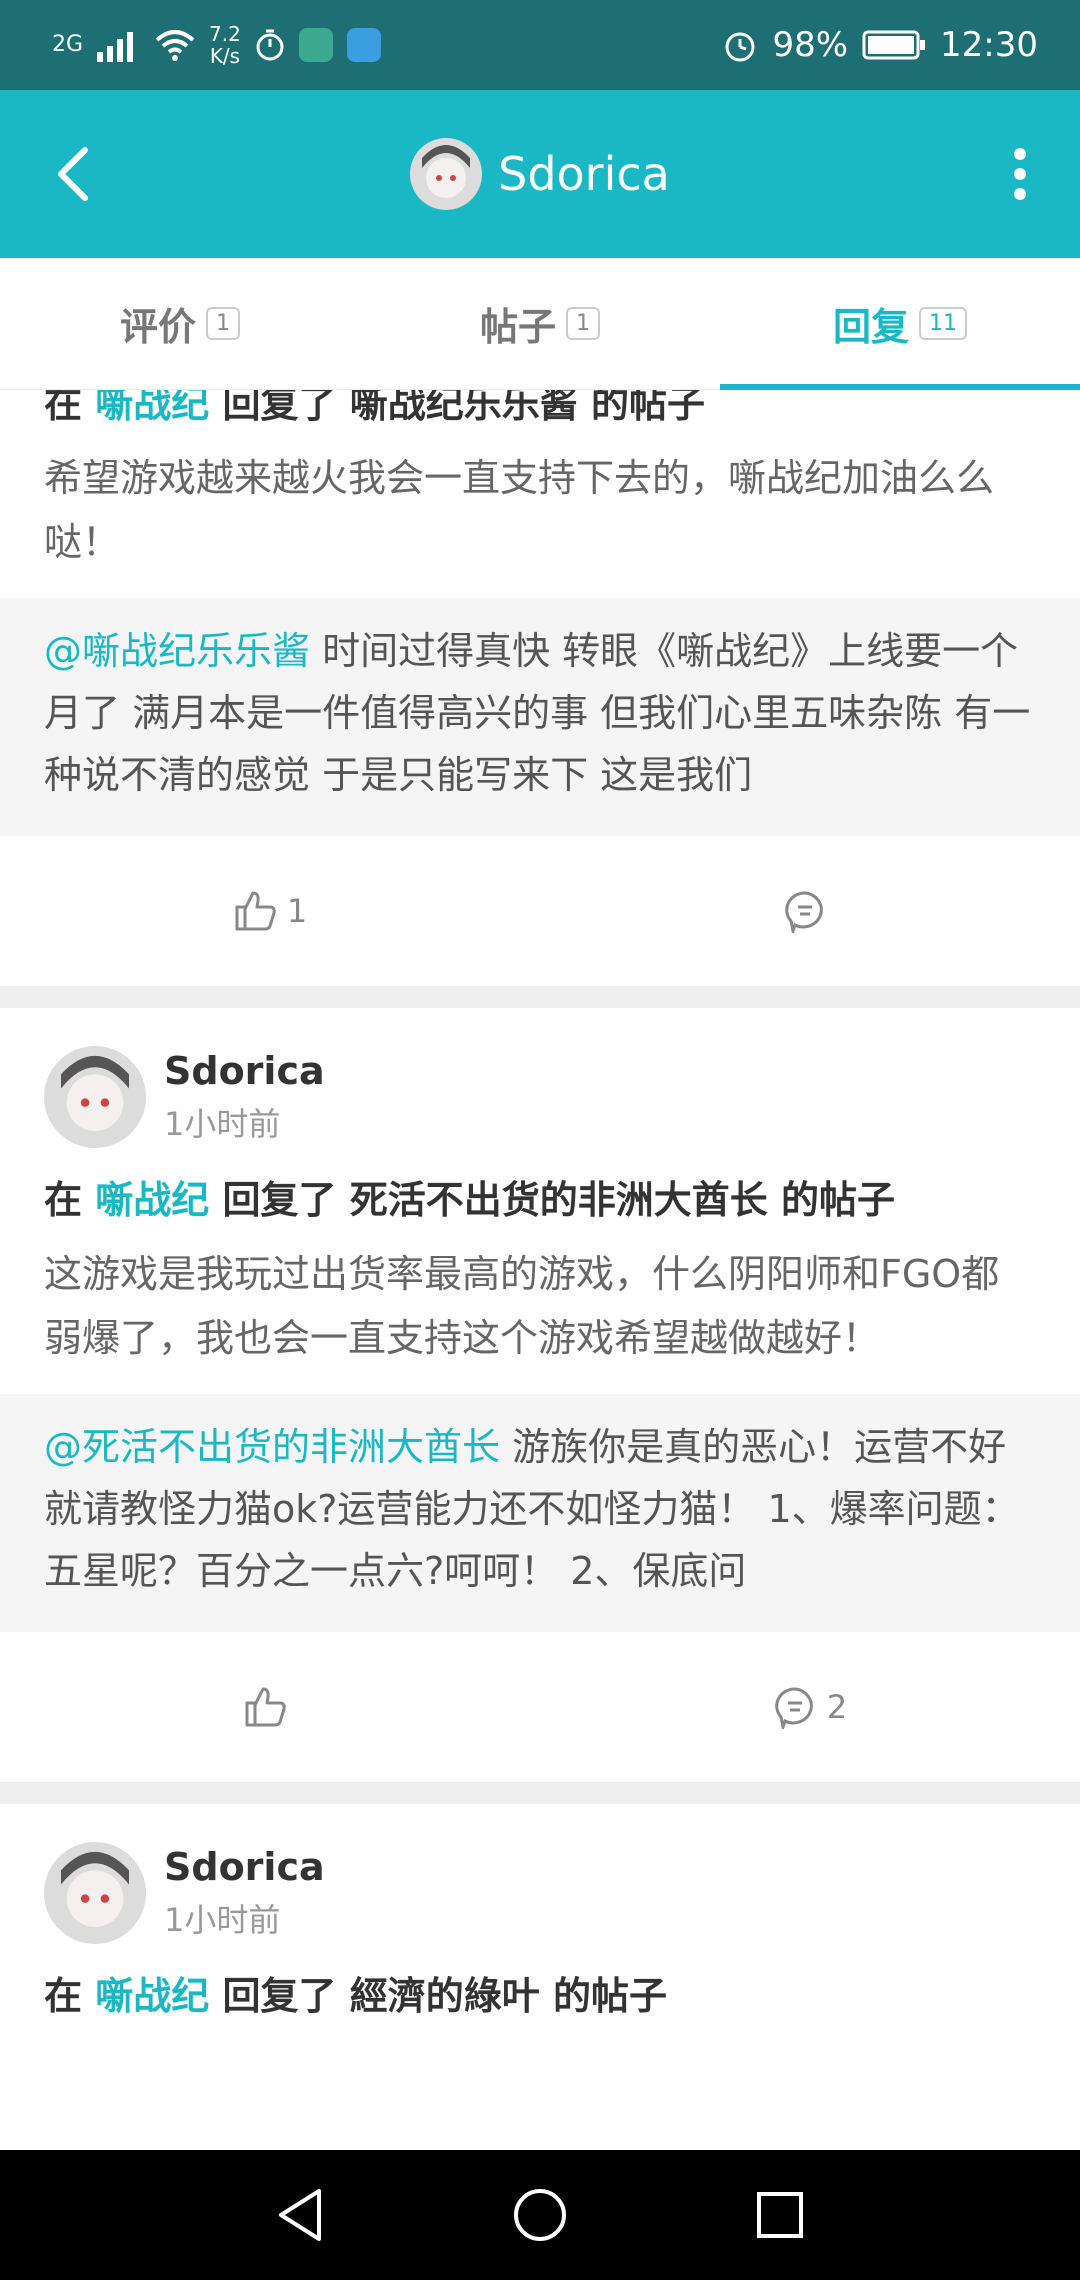 The height and width of the screenshot is (2280, 1080). I want to click on tab-count: 11, so click(943, 323).